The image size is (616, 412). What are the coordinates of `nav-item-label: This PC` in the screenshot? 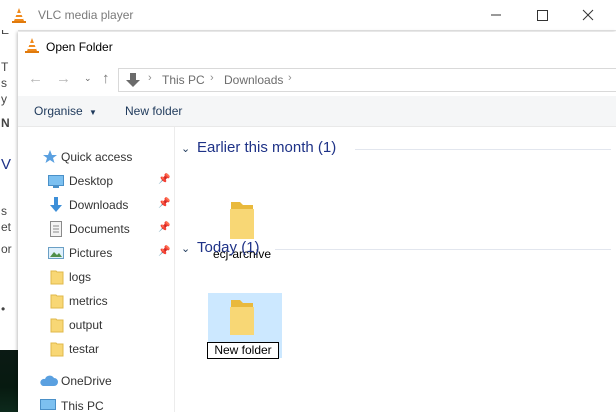 It's located at (82, 405).